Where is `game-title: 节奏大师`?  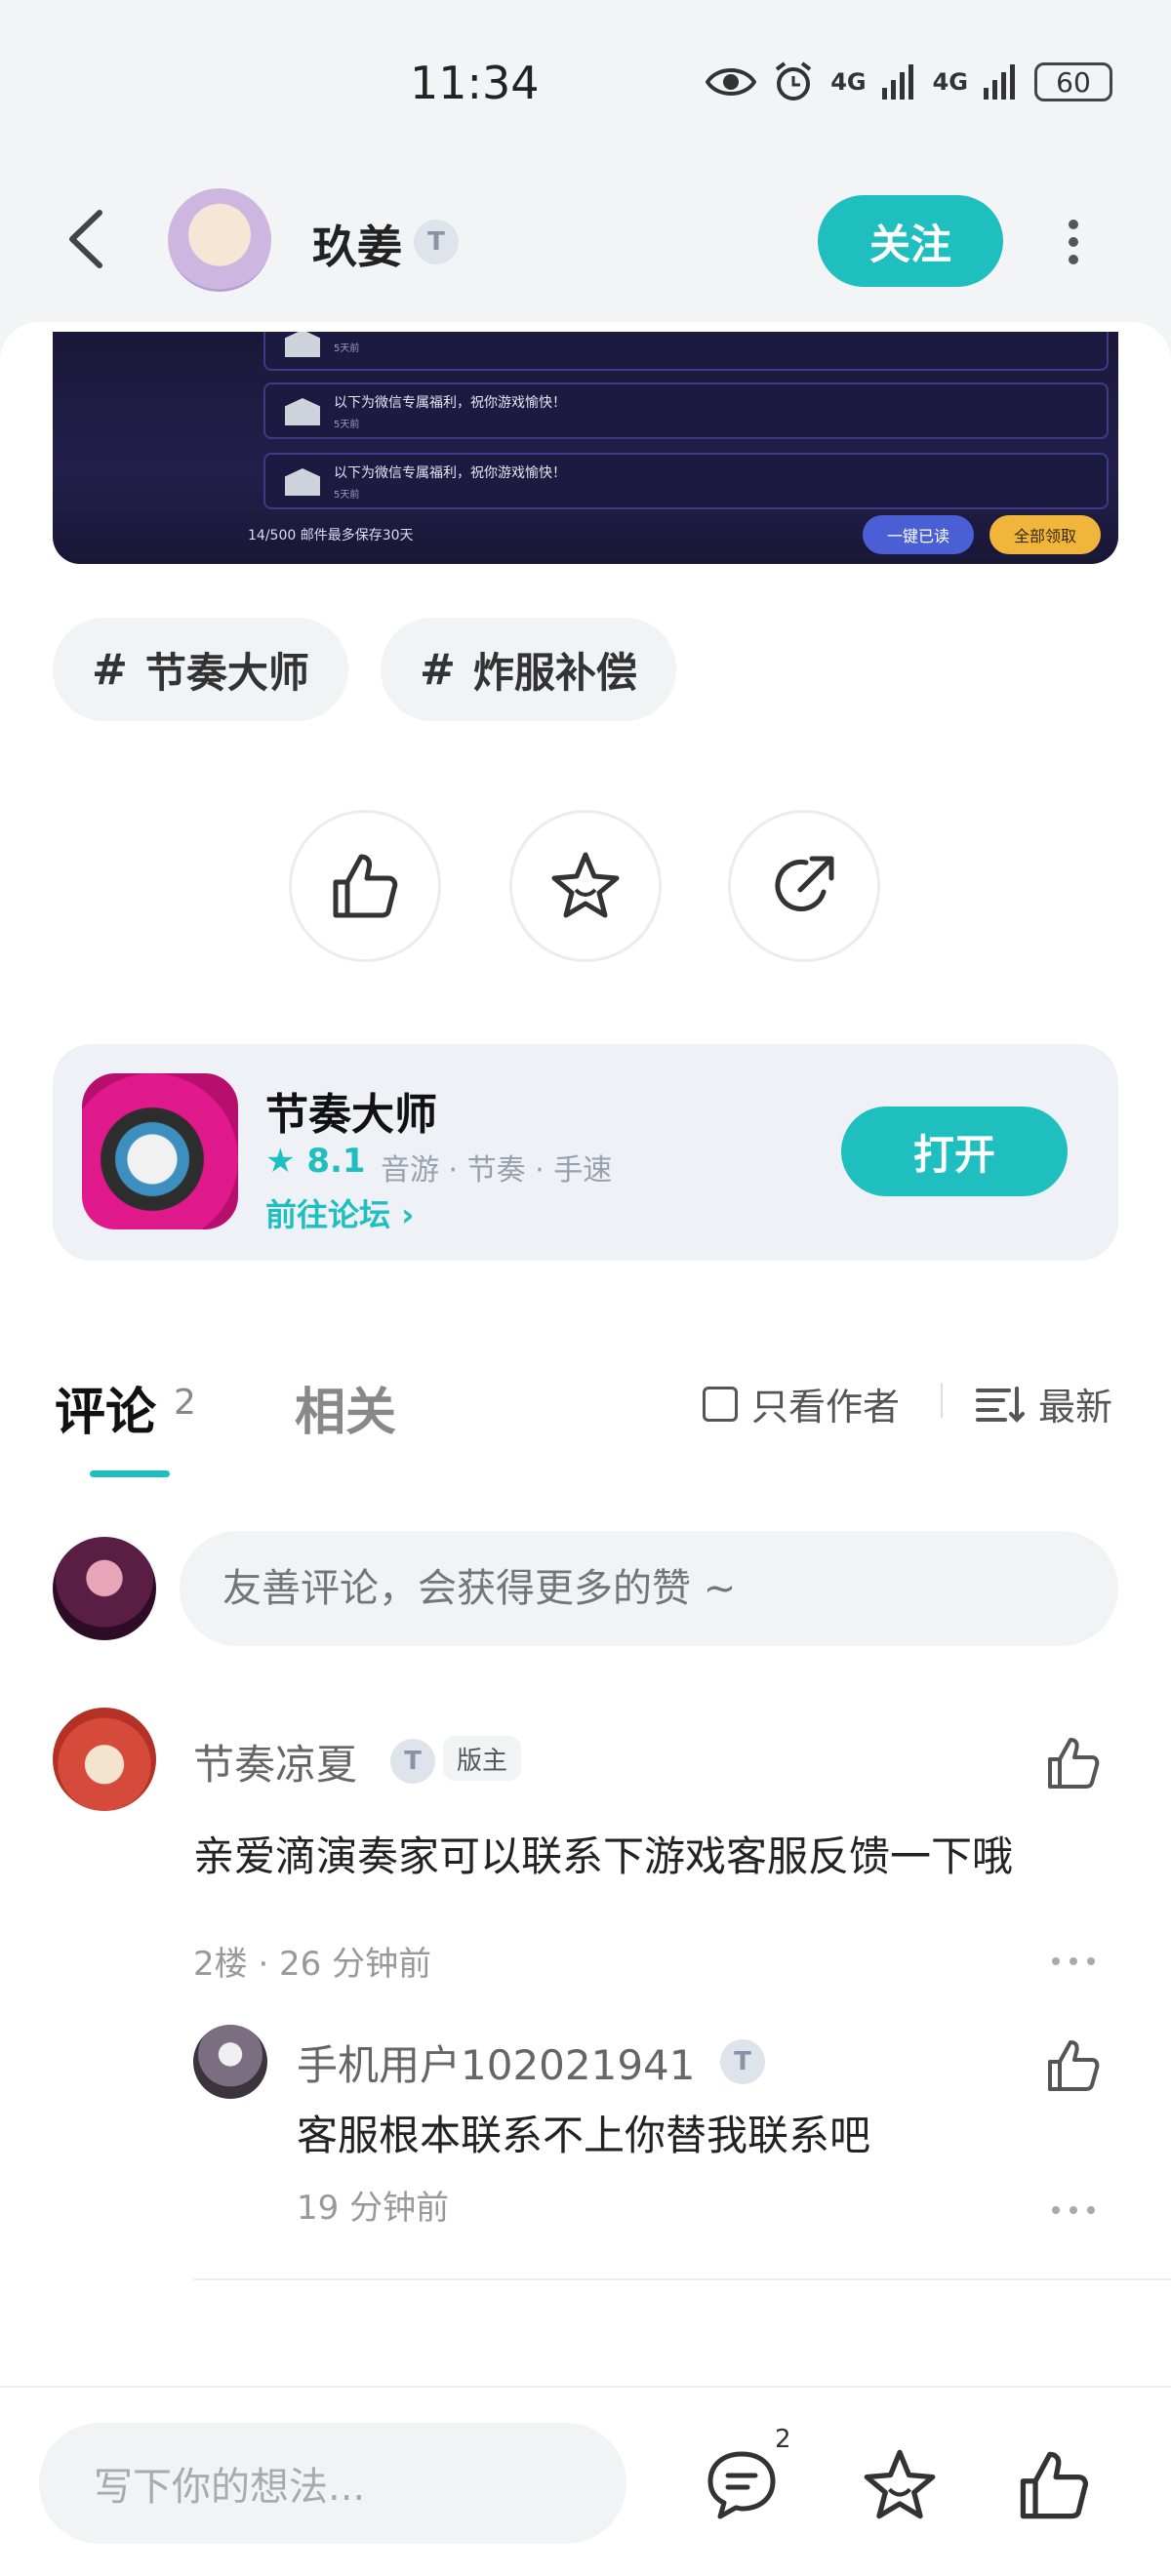 game-title: 节奏大师 is located at coordinates (351, 1115).